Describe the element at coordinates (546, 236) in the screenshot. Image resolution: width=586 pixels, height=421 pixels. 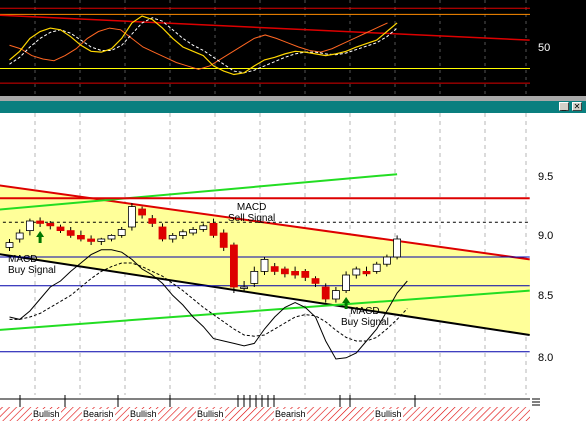
I see `price-axis-label: 9.0` at that location.